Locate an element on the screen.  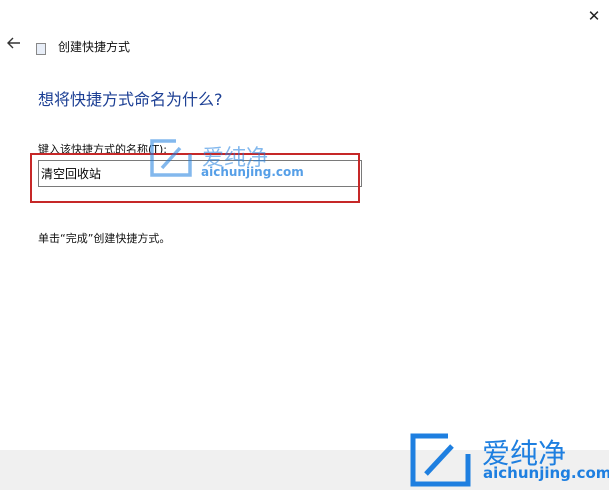
wizard-title: 创建快捷方式 is located at coordinates (94, 47).